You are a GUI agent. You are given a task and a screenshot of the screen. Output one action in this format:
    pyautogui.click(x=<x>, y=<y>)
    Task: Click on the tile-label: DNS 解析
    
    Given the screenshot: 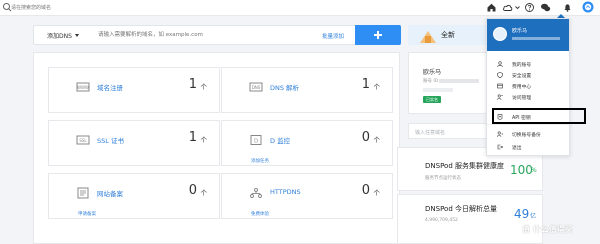 What is the action you would take?
    pyautogui.click(x=285, y=88)
    